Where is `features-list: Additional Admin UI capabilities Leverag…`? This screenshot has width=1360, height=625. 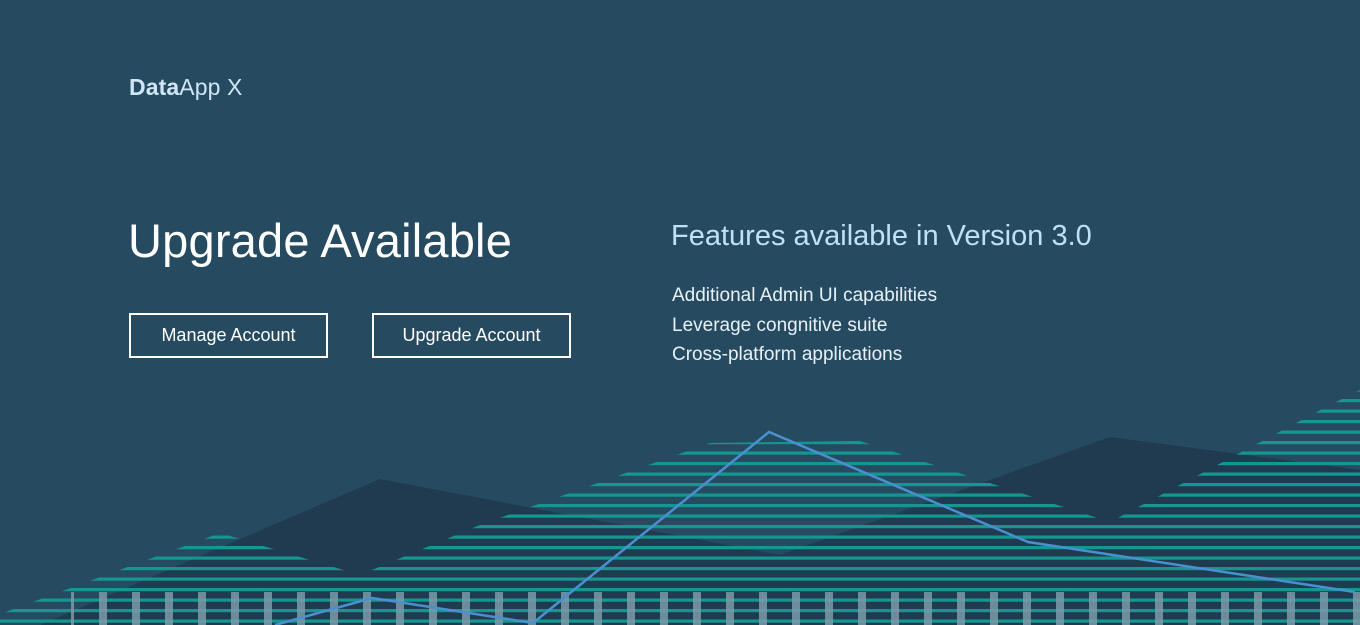 features-list: Additional Admin UI capabilities Leverag… is located at coordinates (804, 325).